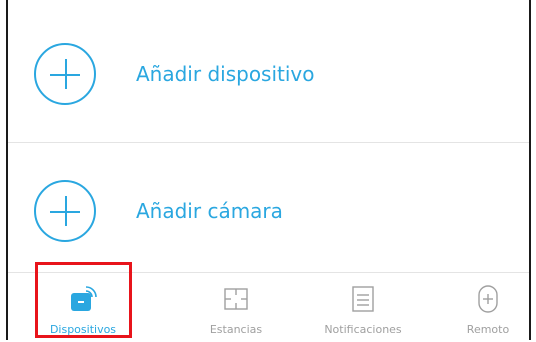  I want to click on tab-notificaciones: Notificaciones, so click(363, 307).